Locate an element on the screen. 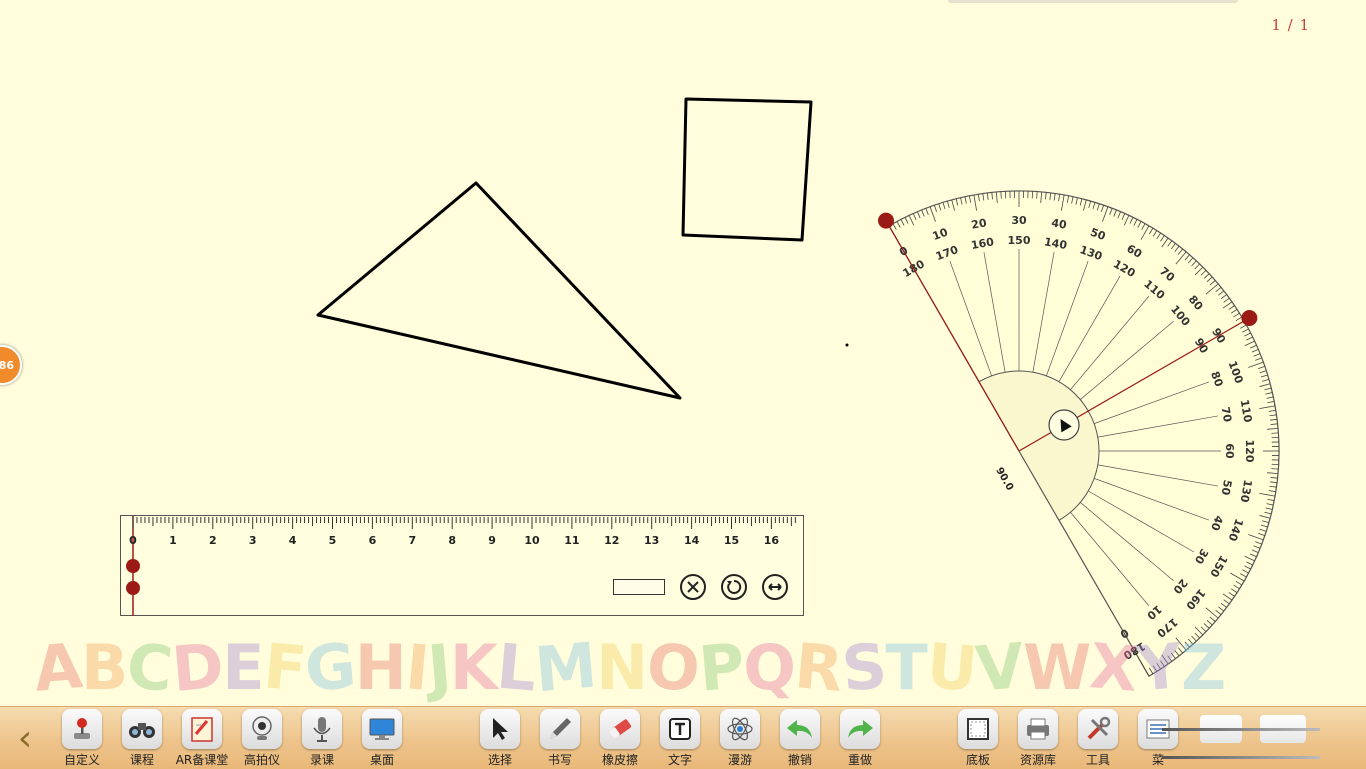 The image size is (1366, 769). ruler: 012345678910111213141516 is located at coordinates (462, 565).